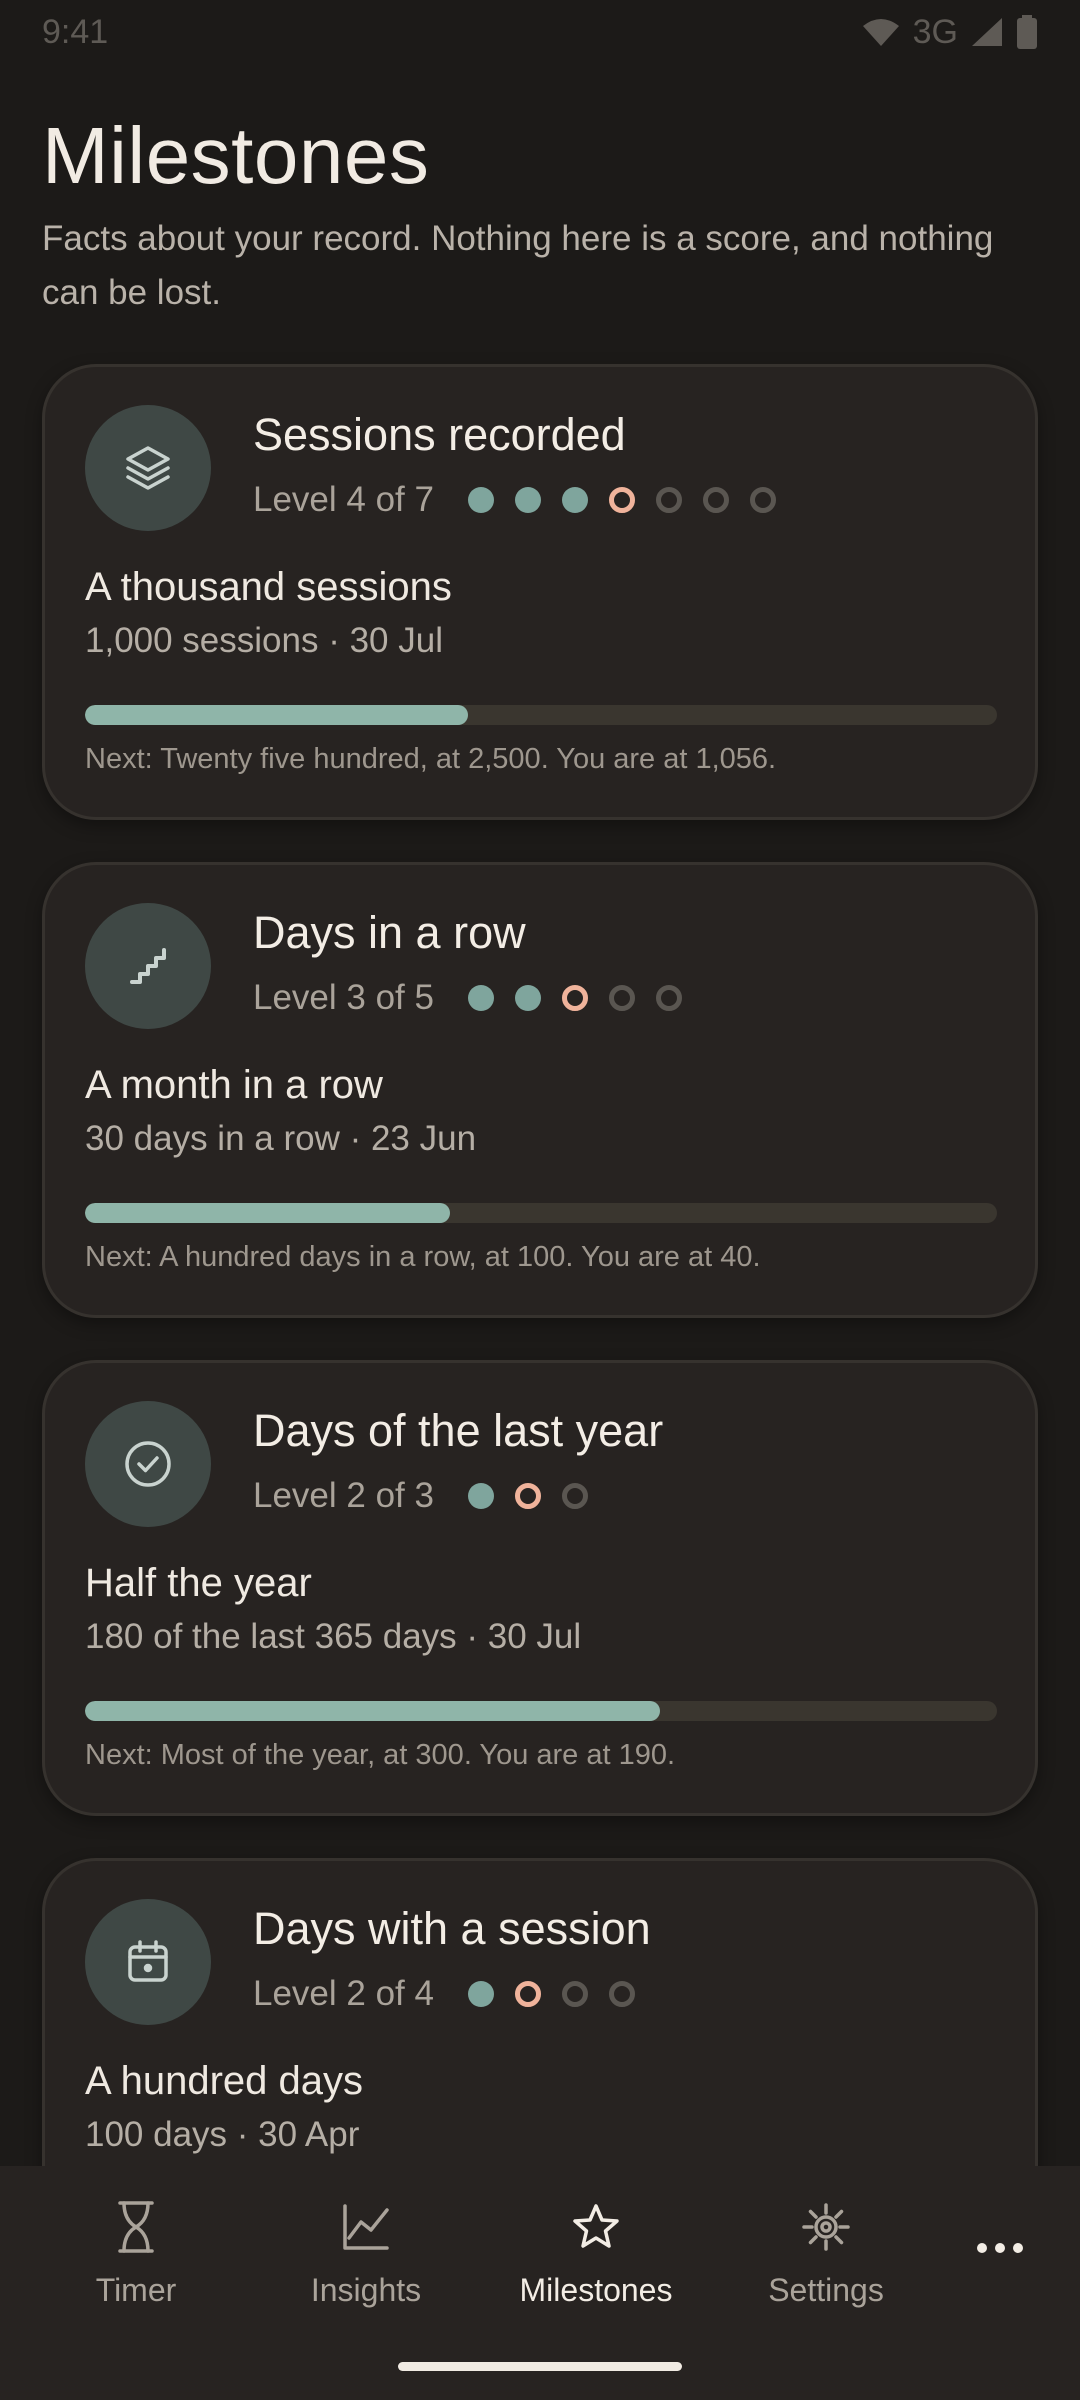  I want to click on level-text: Level 2 of 3, so click(343, 1495).